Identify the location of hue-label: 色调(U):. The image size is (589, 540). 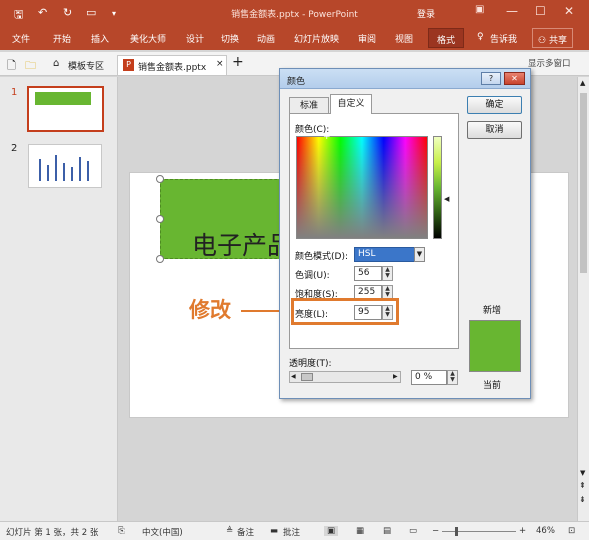
(312, 276).